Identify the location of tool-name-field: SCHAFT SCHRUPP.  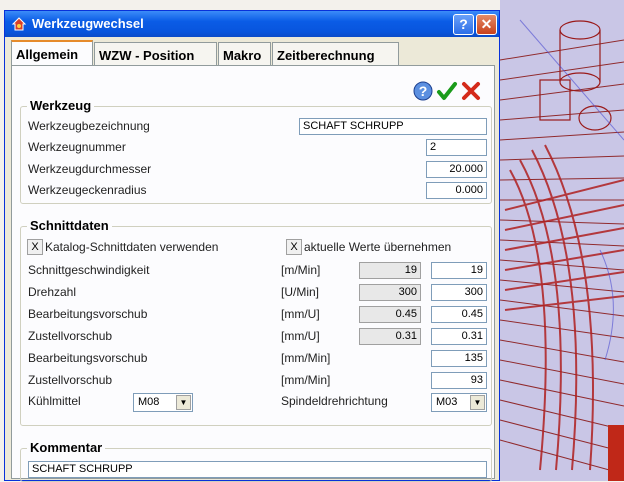
(393, 126).